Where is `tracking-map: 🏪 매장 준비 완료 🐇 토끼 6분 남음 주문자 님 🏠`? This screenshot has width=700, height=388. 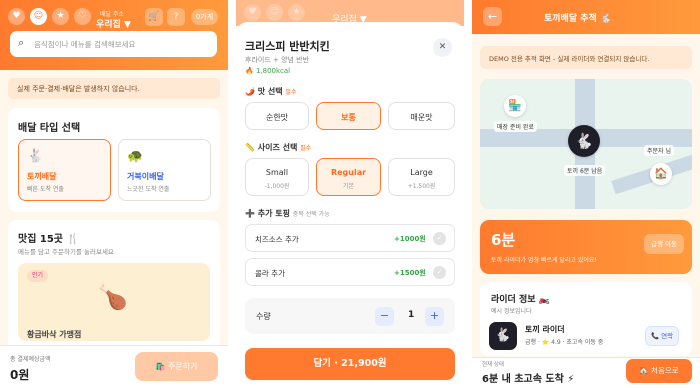 tracking-map: 🏪 매장 준비 완료 🐇 토끼 6분 남음 주문자 님 🏠 is located at coordinates (586, 144).